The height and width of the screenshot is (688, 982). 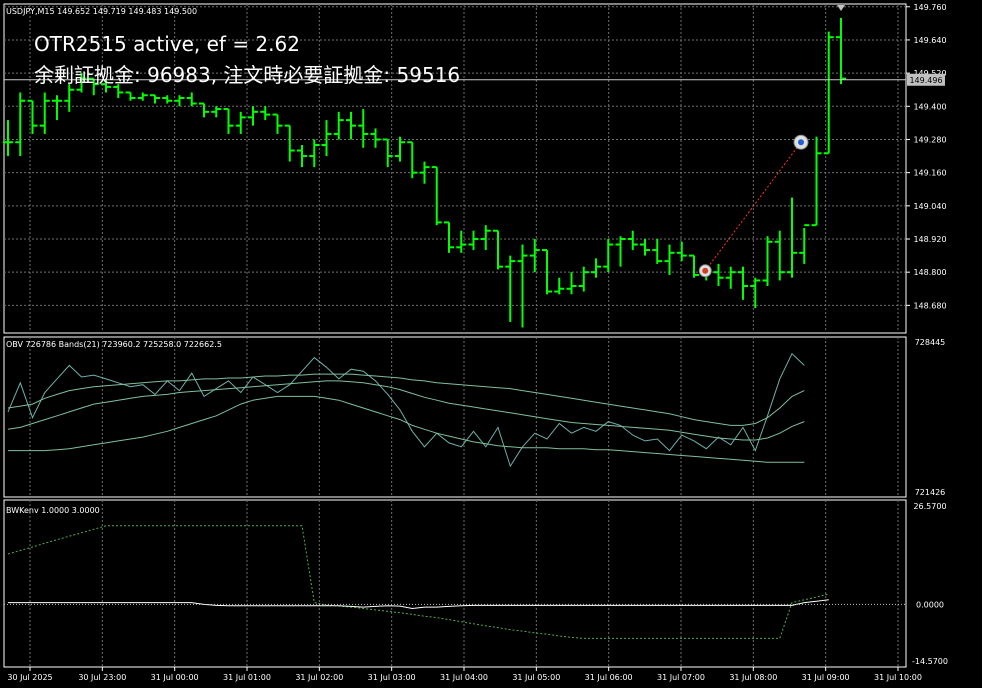 What do you see at coordinates (102, 677) in the screenshot?
I see `time-tick-label: 30 Jul 23:00` at bounding box center [102, 677].